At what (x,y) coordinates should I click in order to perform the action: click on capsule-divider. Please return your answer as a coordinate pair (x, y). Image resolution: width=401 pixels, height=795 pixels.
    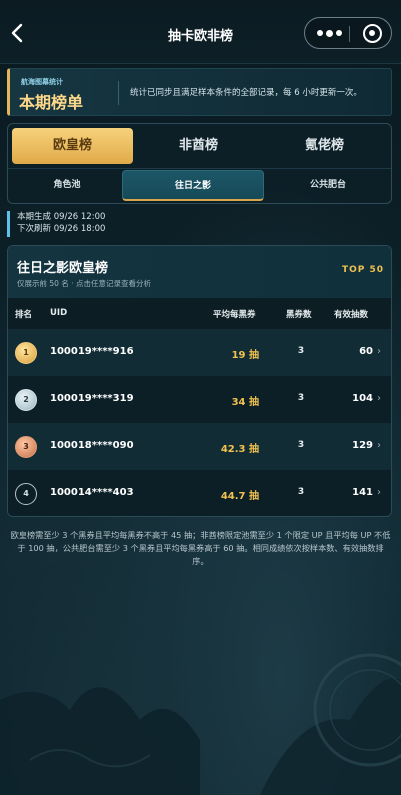
    Looking at the image, I should click on (349, 34).